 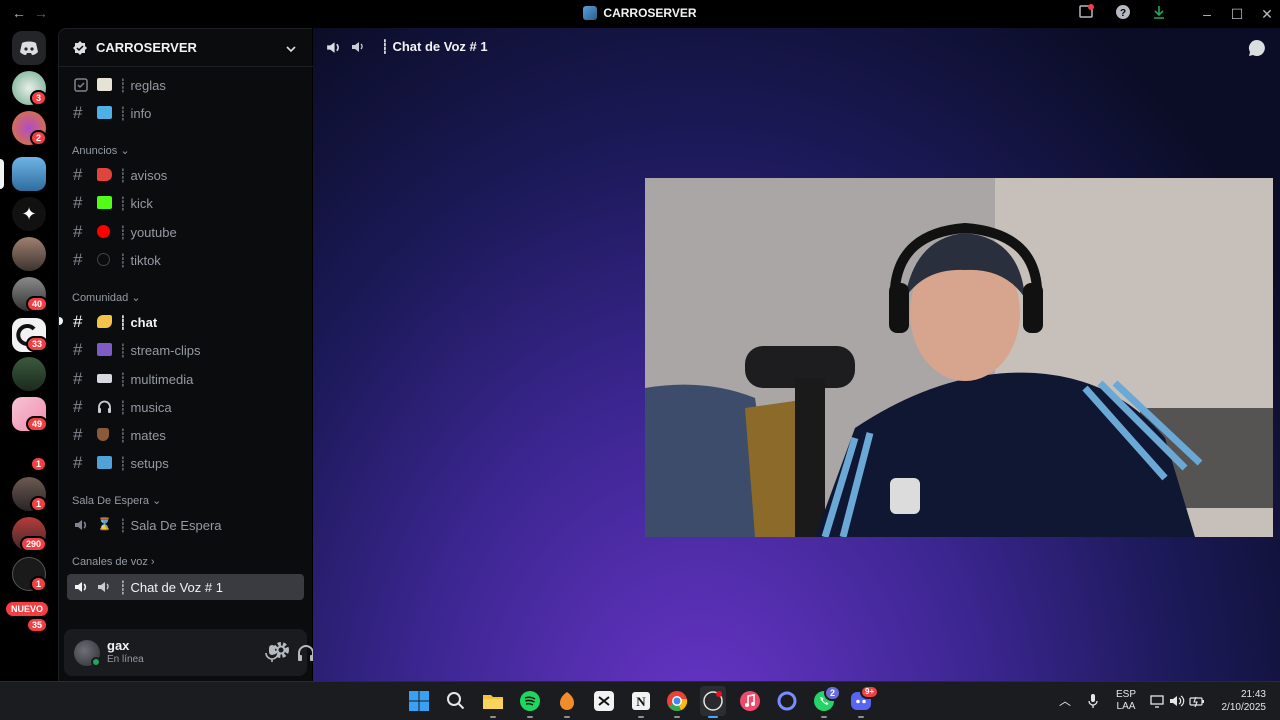 I want to click on channel-chat-de-voz-1: ┊ Chat de Voz # 1, so click(x=185, y=587).